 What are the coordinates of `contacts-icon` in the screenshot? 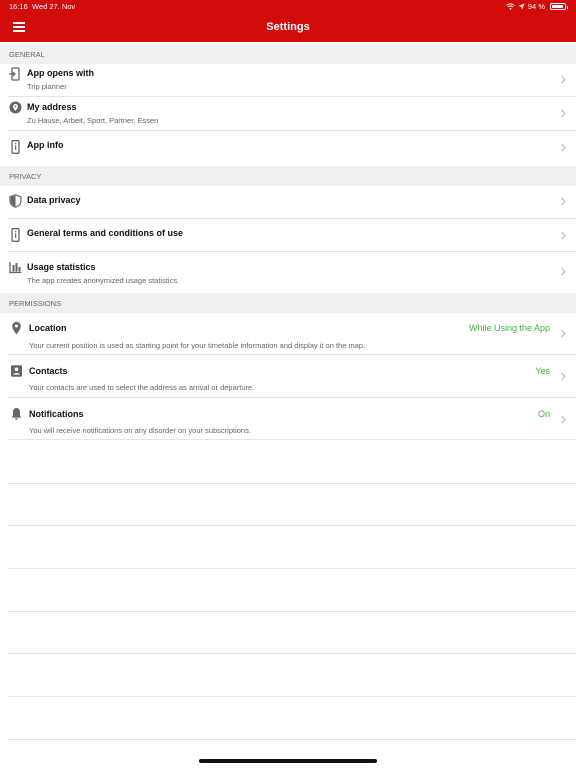 It's located at (16, 371).